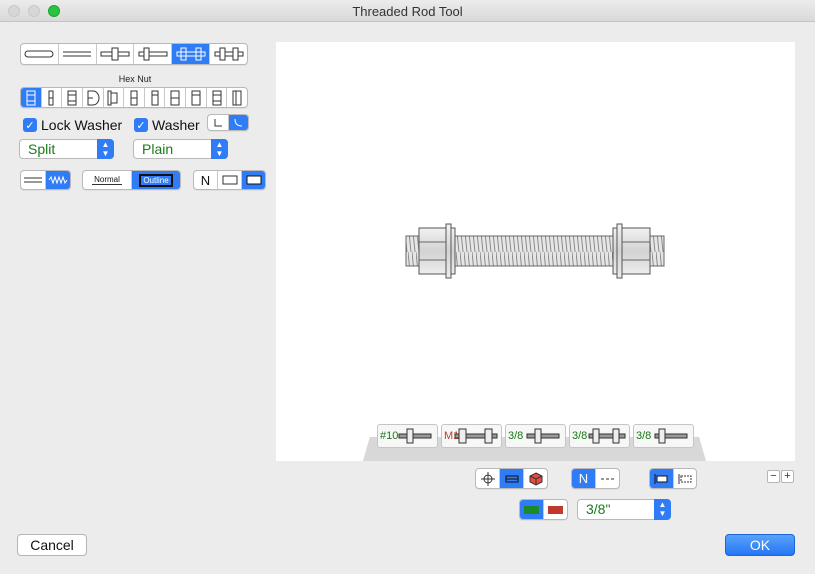 This screenshot has height=574, width=815. I want to click on double-line-rod-icon, so click(77, 54).